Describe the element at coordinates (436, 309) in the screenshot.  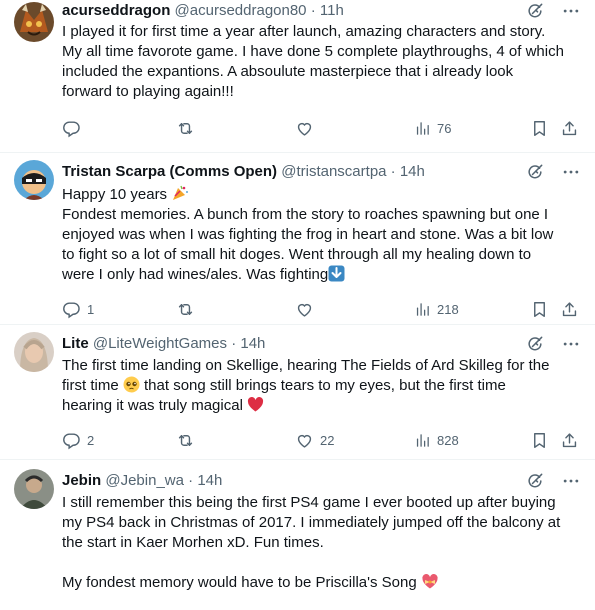
I see `views-button: 218` at that location.